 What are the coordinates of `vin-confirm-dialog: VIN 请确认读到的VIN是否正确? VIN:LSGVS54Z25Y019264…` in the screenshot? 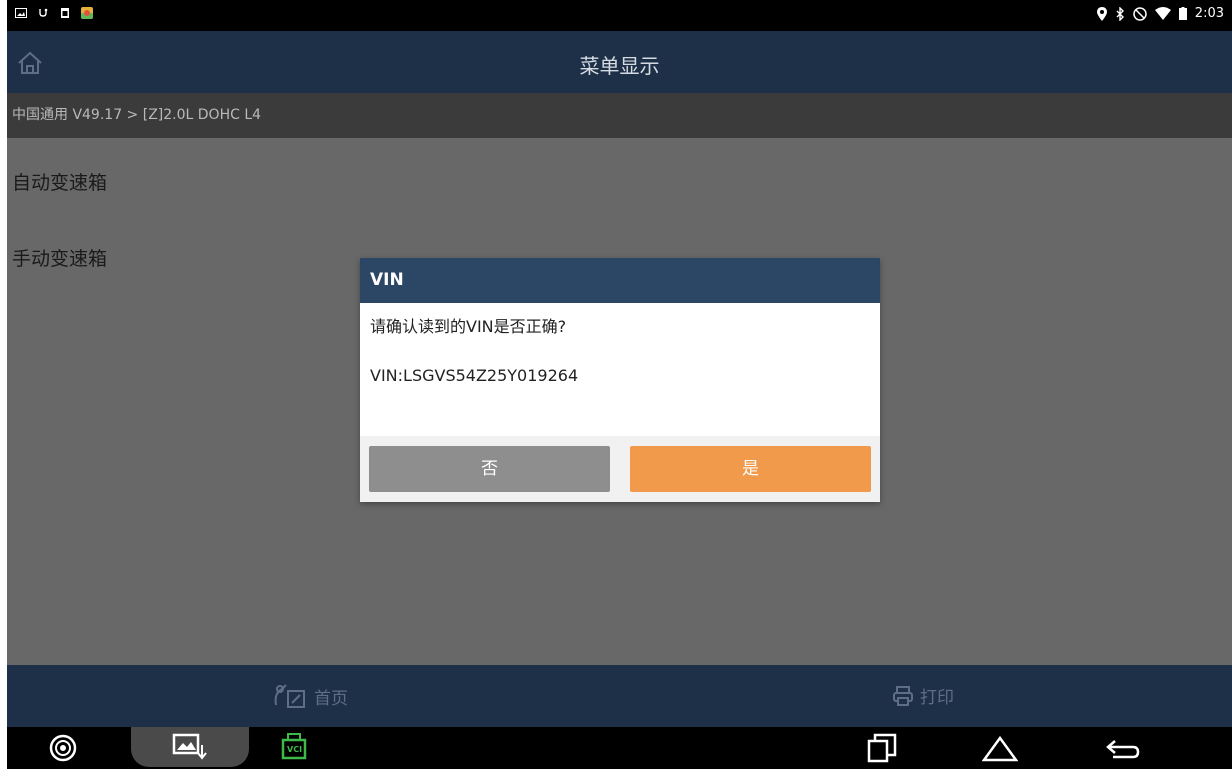 It's located at (620, 380).